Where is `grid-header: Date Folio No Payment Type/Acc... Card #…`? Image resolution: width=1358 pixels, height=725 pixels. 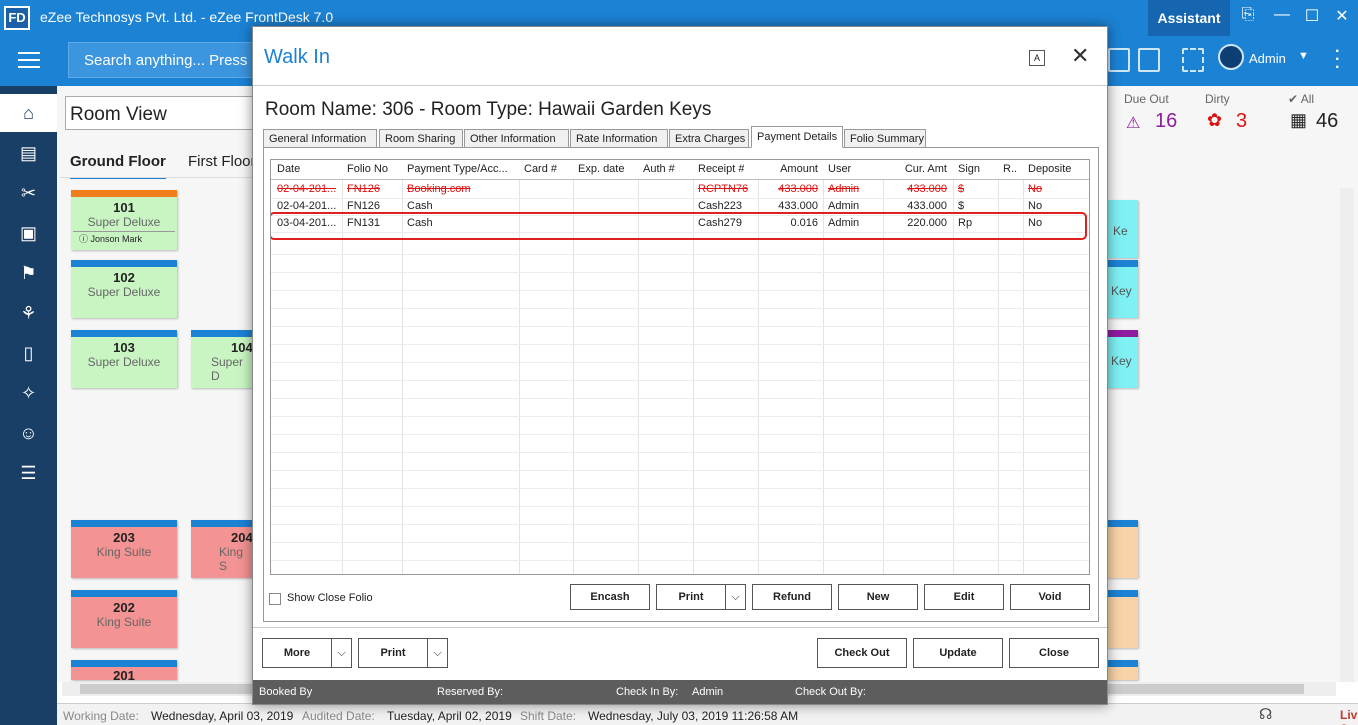 grid-header: Date Folio No Payment Type/Acc... Card #… is located at coordinates (680, 170).